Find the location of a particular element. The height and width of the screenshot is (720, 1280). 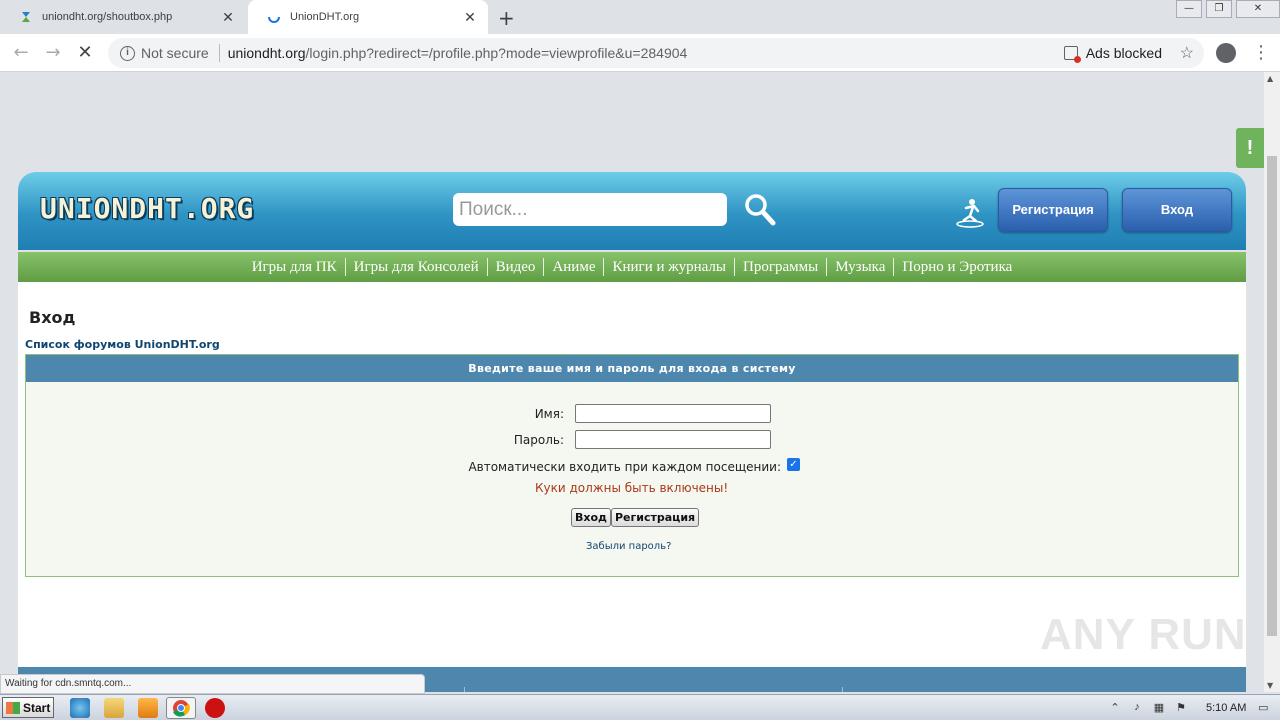

nav-item-books: Книги и журналы is located at coordinates (669, 267).